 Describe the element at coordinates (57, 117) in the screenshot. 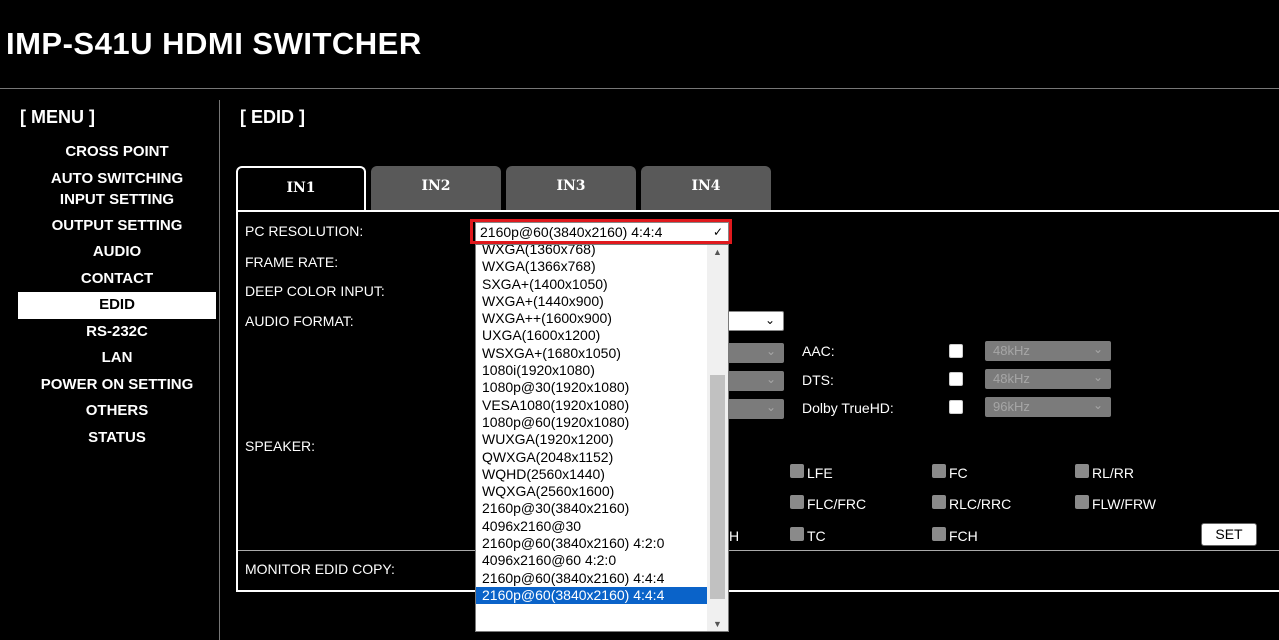

I see `menu-heading: [ MENU ]` at that location.